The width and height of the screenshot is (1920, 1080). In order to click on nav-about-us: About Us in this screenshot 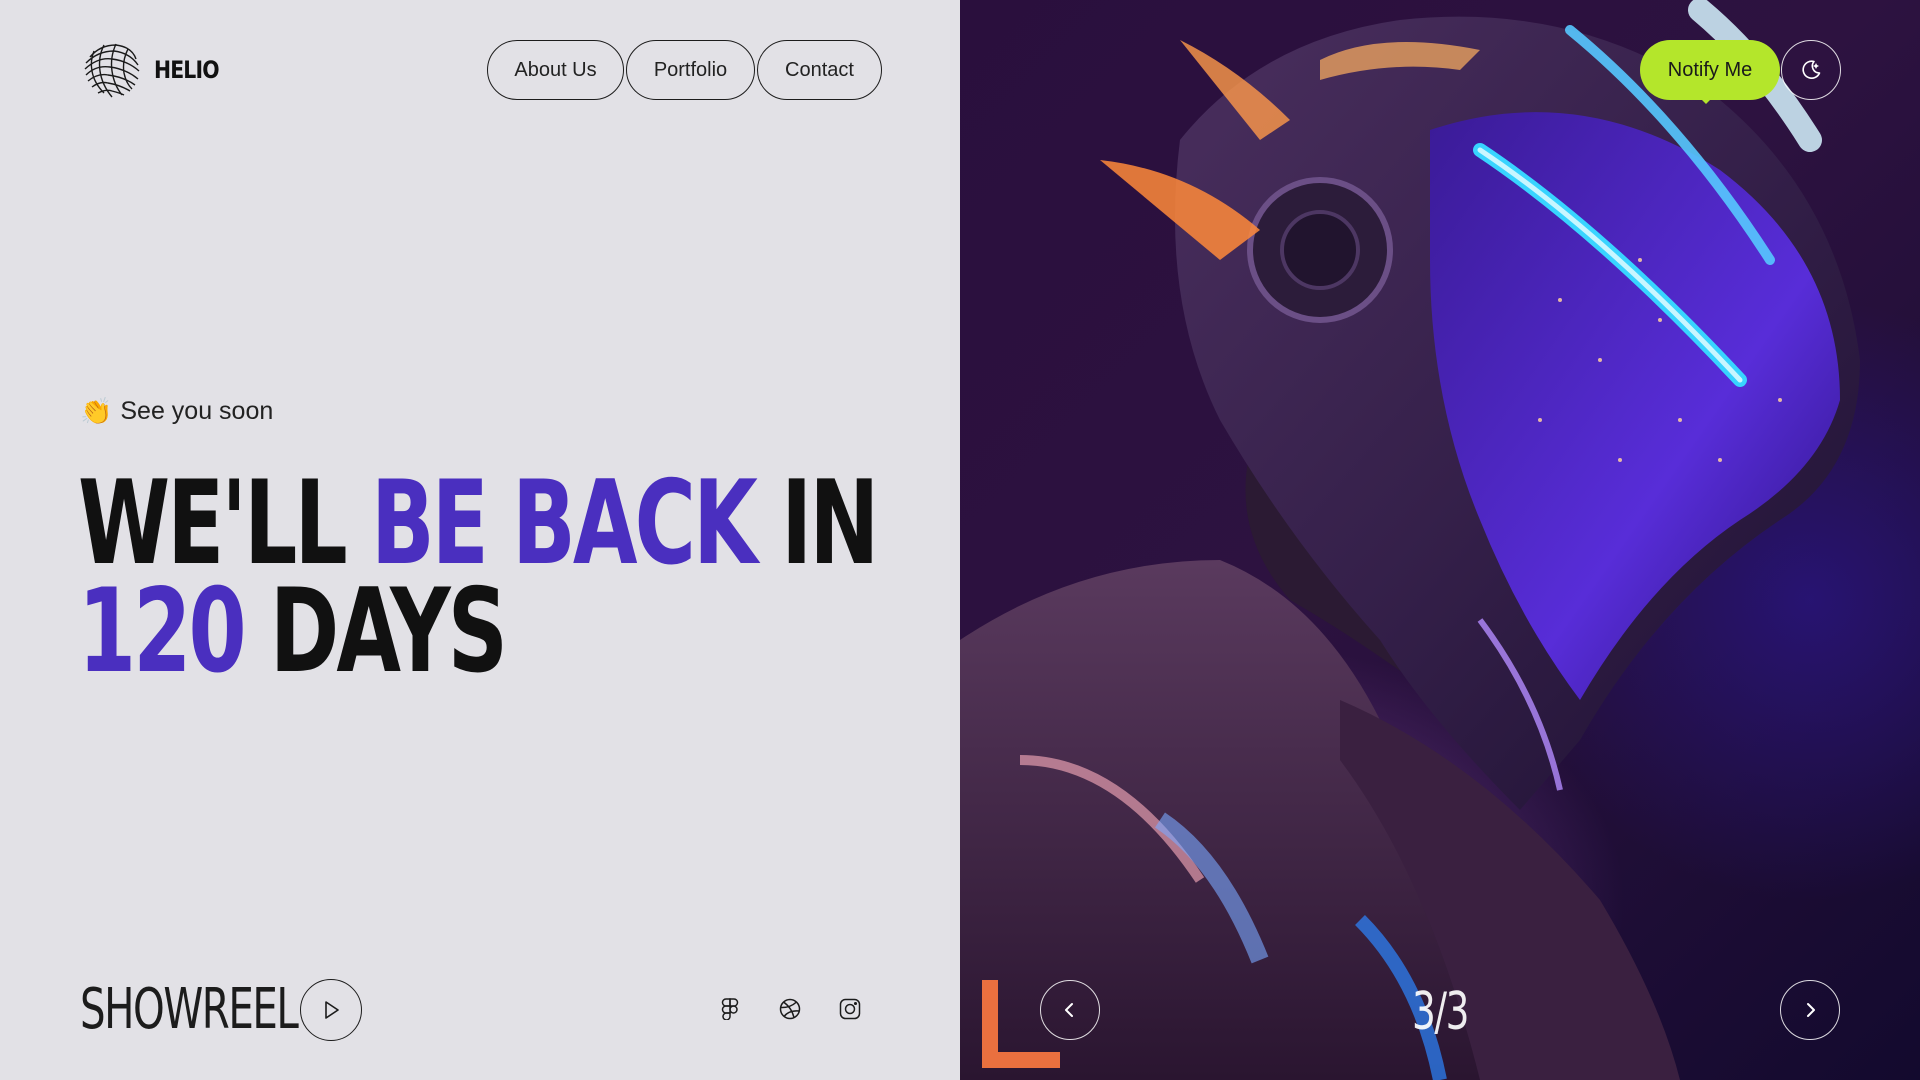, I will do `click(555, 70)`.